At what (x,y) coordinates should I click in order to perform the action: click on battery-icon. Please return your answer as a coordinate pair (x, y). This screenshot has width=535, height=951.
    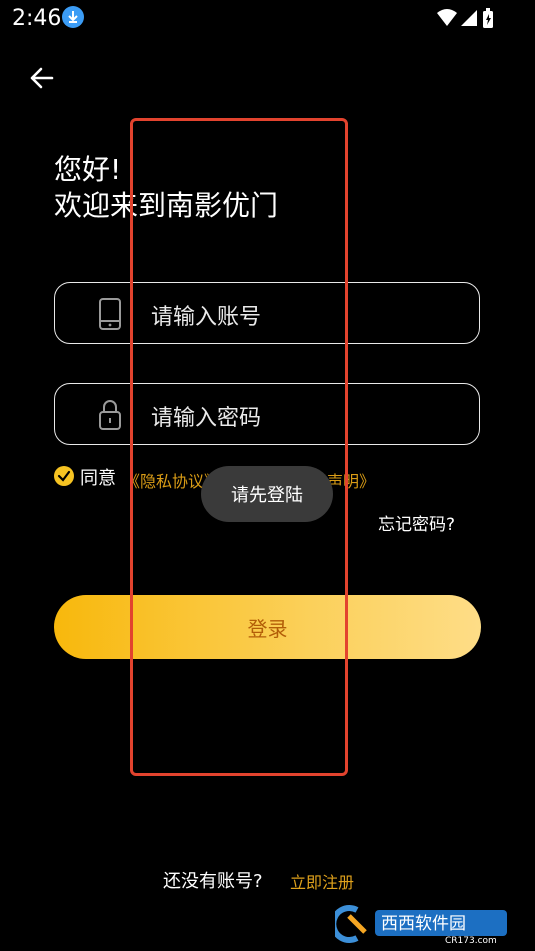
    Looking at the image, I should click on (488, 18).